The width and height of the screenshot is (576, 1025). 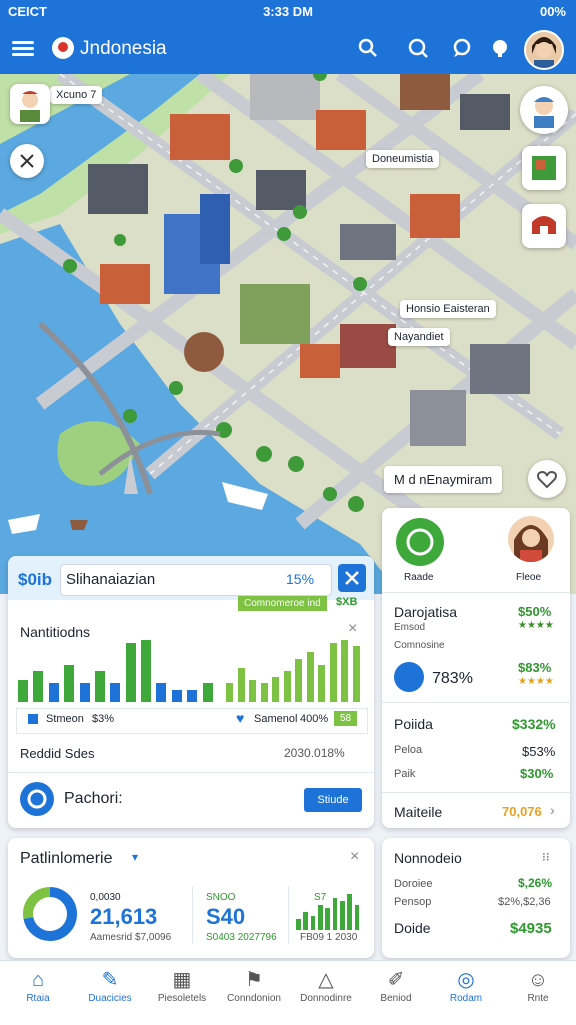 I want to click on r4-title: Peloa, so click(x=408, y=750).